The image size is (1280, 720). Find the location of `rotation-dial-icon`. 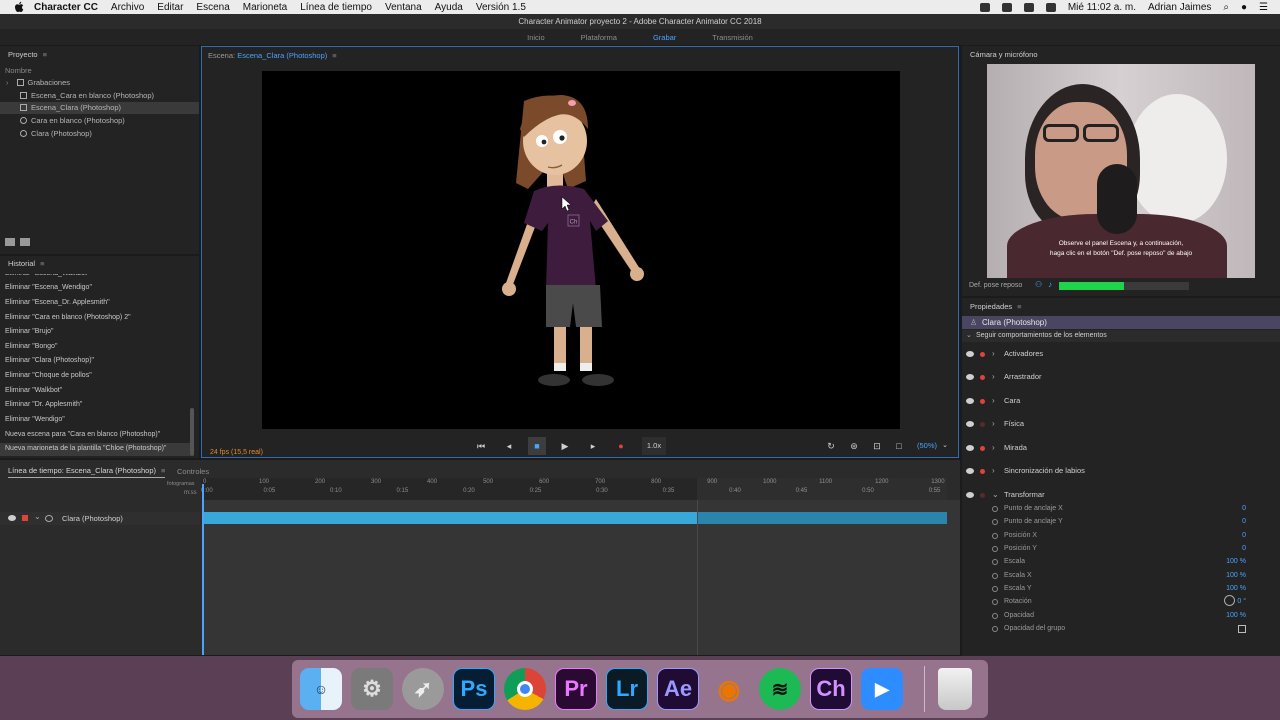

rotation-dial-icon is located at coordinates (1229, 600).